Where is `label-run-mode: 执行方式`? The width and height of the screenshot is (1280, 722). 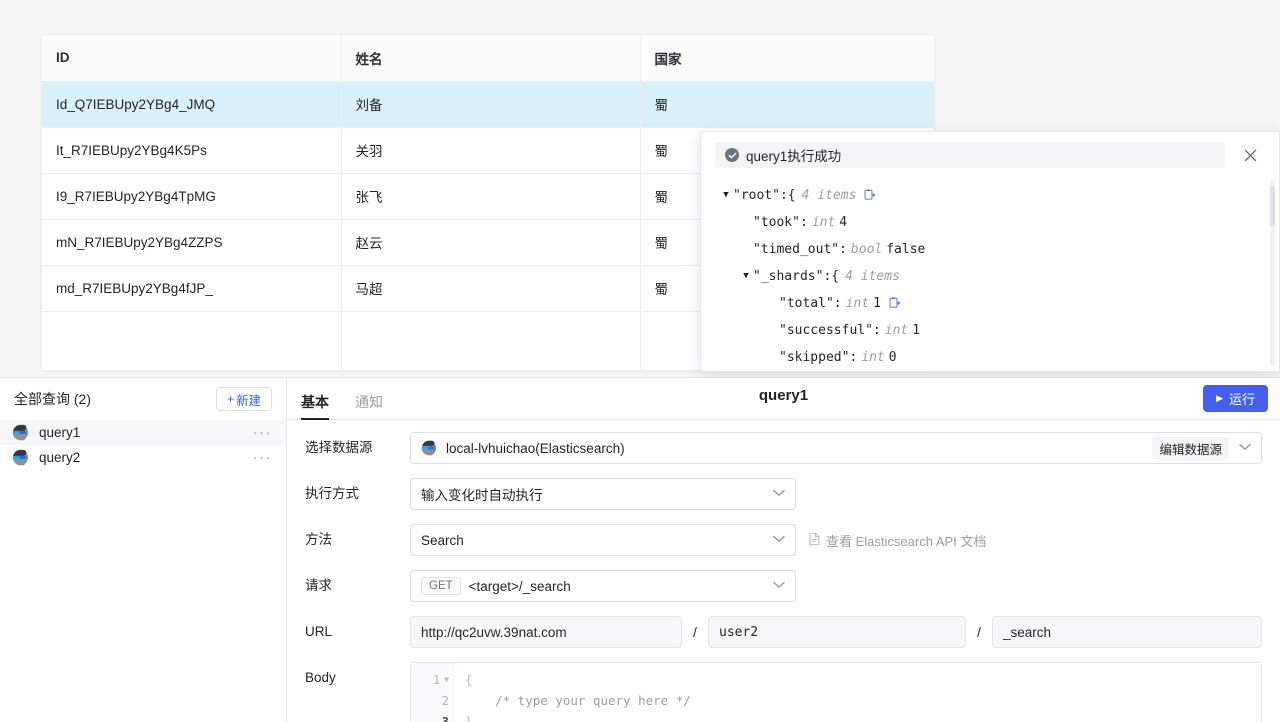
label-run-mode: 执行方式 is located at coordinates (332, 493).